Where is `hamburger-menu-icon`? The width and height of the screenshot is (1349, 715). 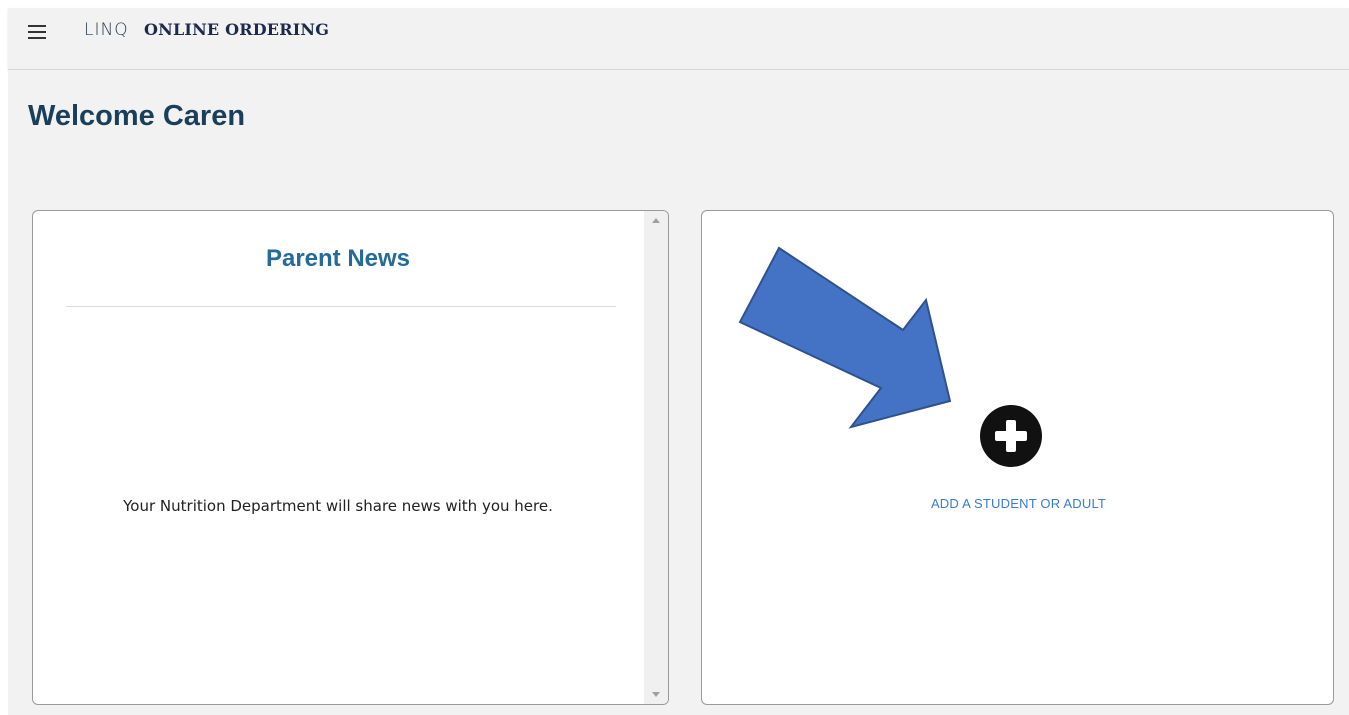 hamburger-menu-icon is located at coordinates (37, 32).